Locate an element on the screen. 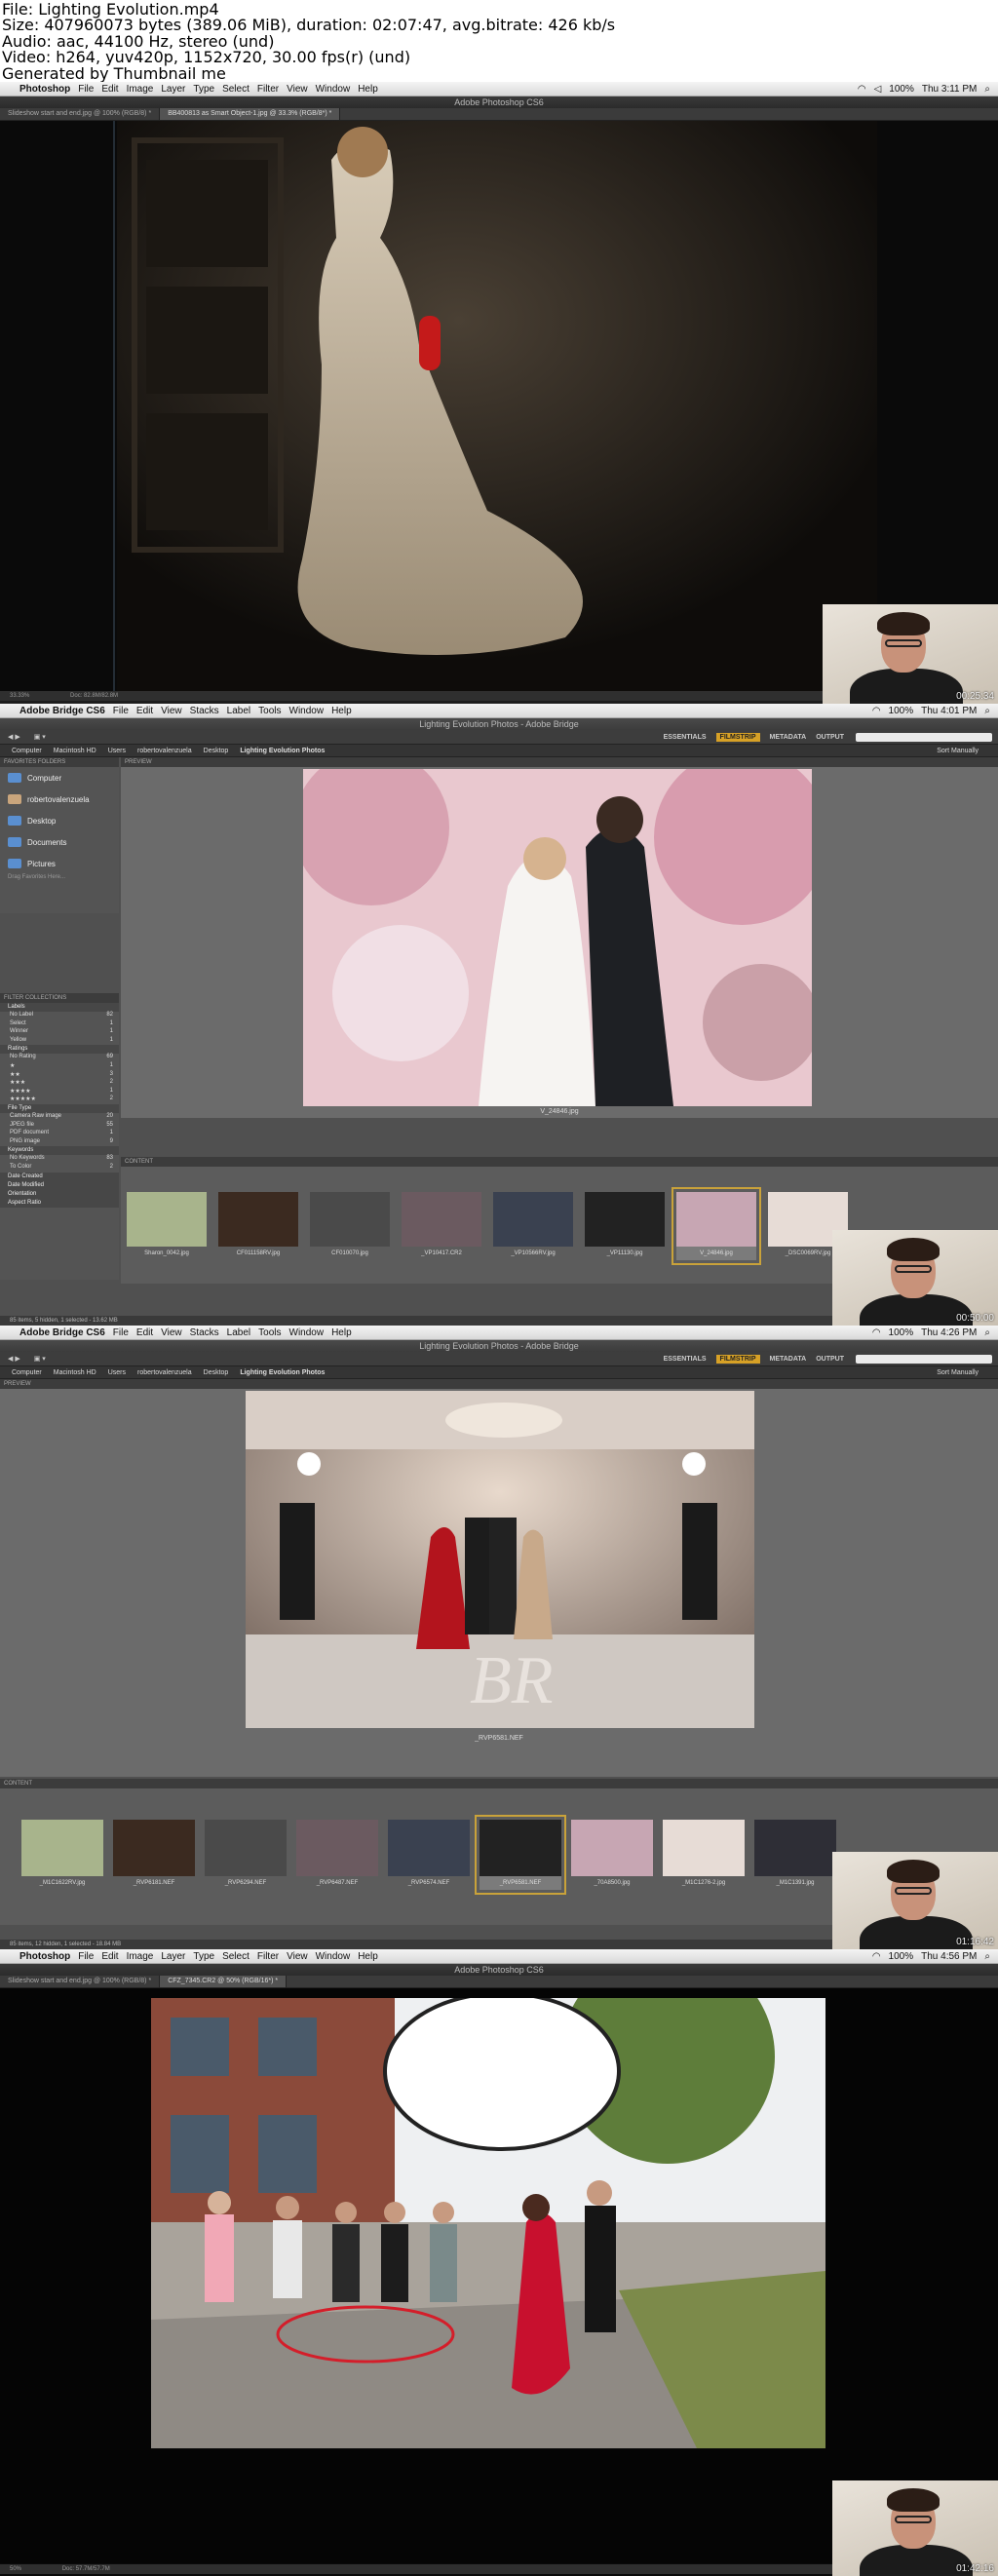 This screenshot has height=2576, width=998. filmstrip-thumbnail: Sharon_0042.jpg is located at coordinates (167, 1226).